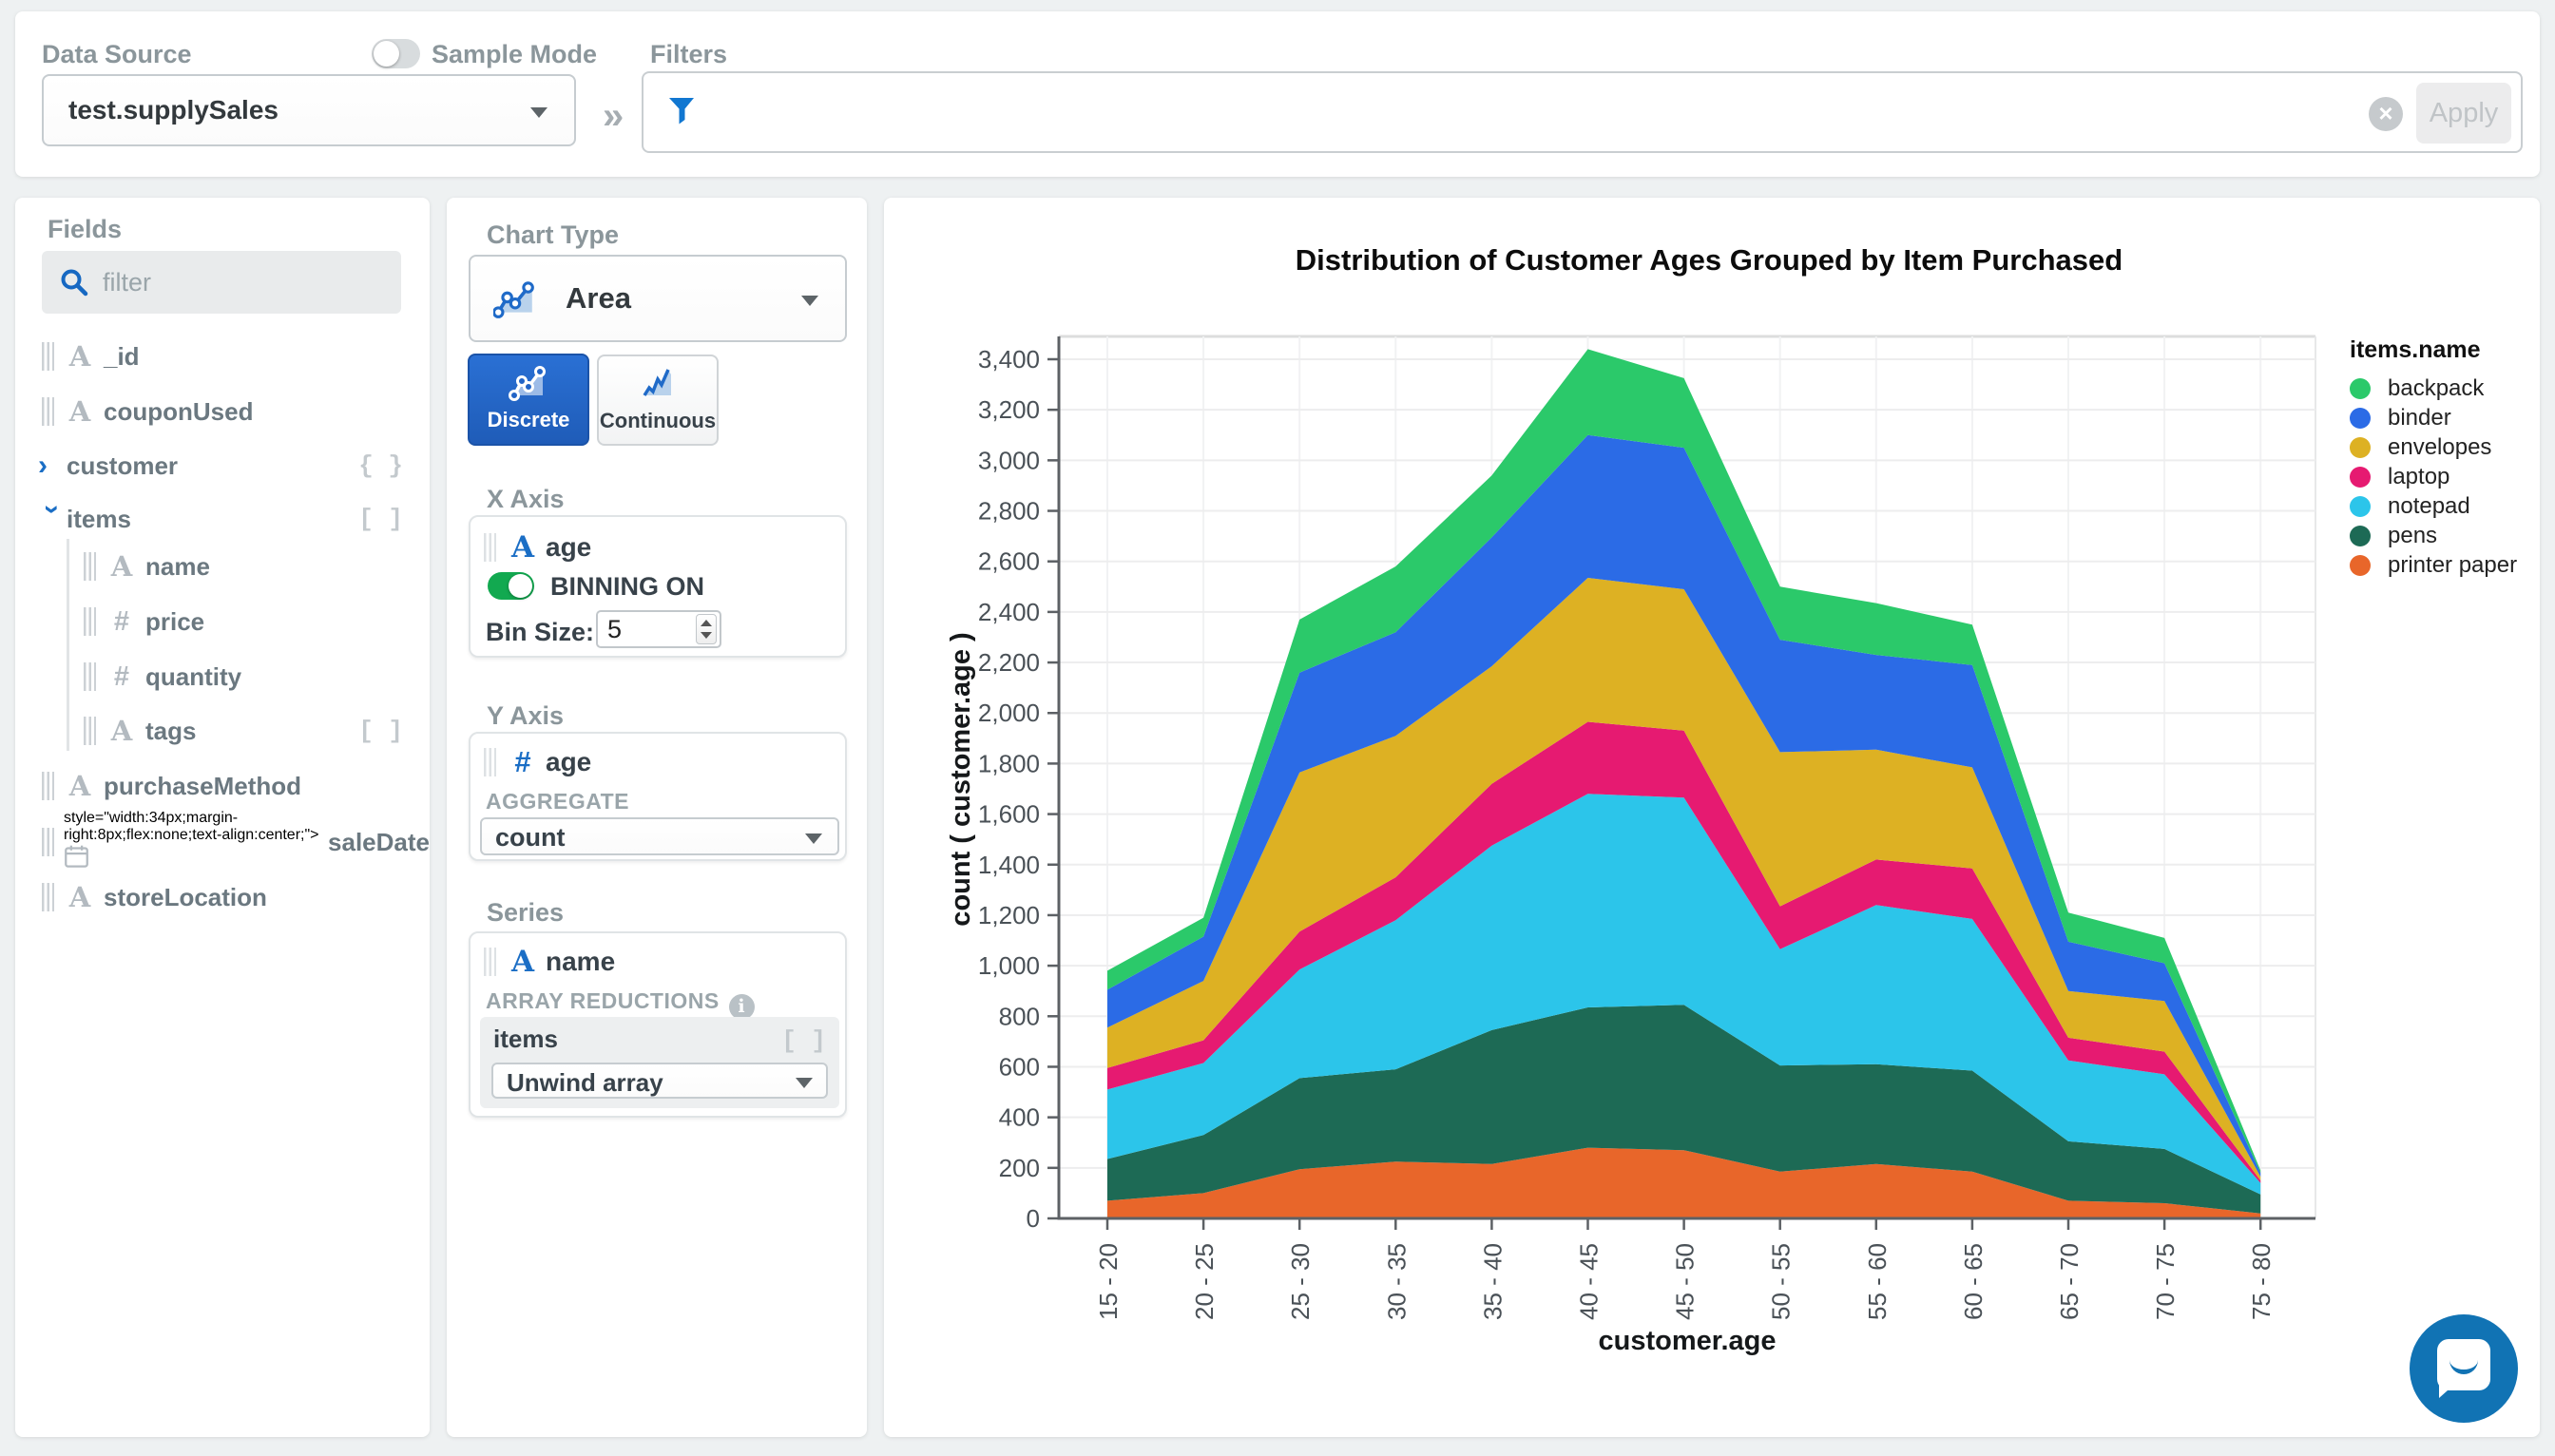  Describe the element at coordinates (741, 1007) in the screenshot. I see `info-icon: i` at that location.